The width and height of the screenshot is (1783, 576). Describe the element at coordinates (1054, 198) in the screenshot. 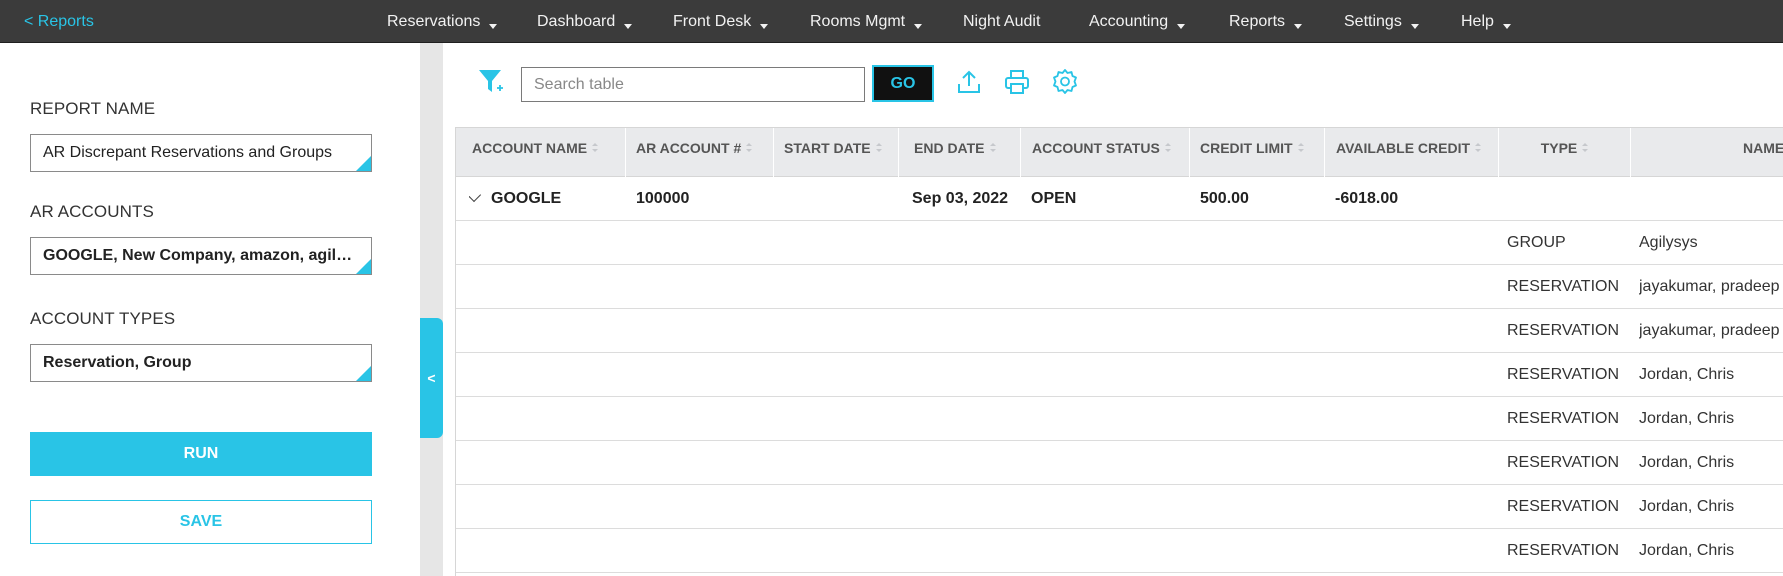

I see `account-status-cell: OPEN` at that location.